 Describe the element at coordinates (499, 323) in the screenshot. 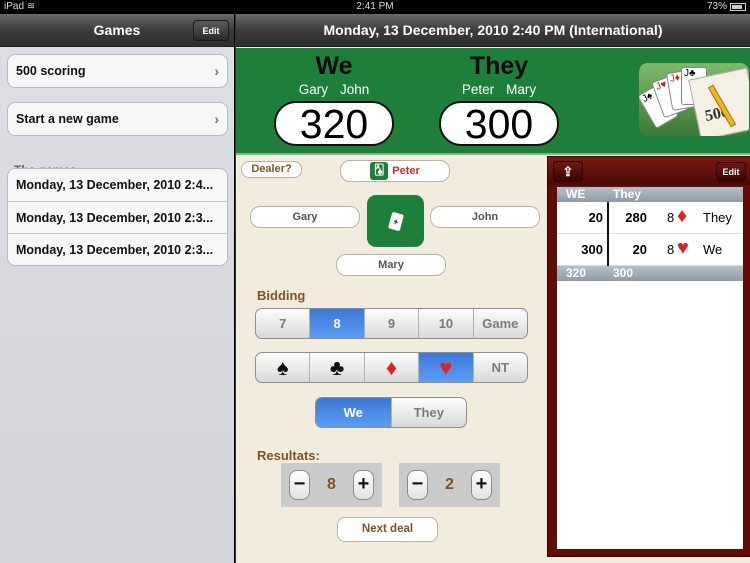

I see `bid-option-game: Game` at that location.